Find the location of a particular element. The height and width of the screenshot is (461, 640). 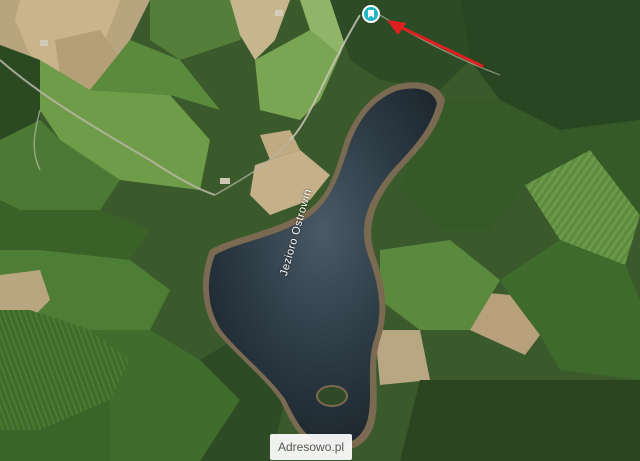

watermark-badge: Adresowo.pl is located at coordinates (311, 447).